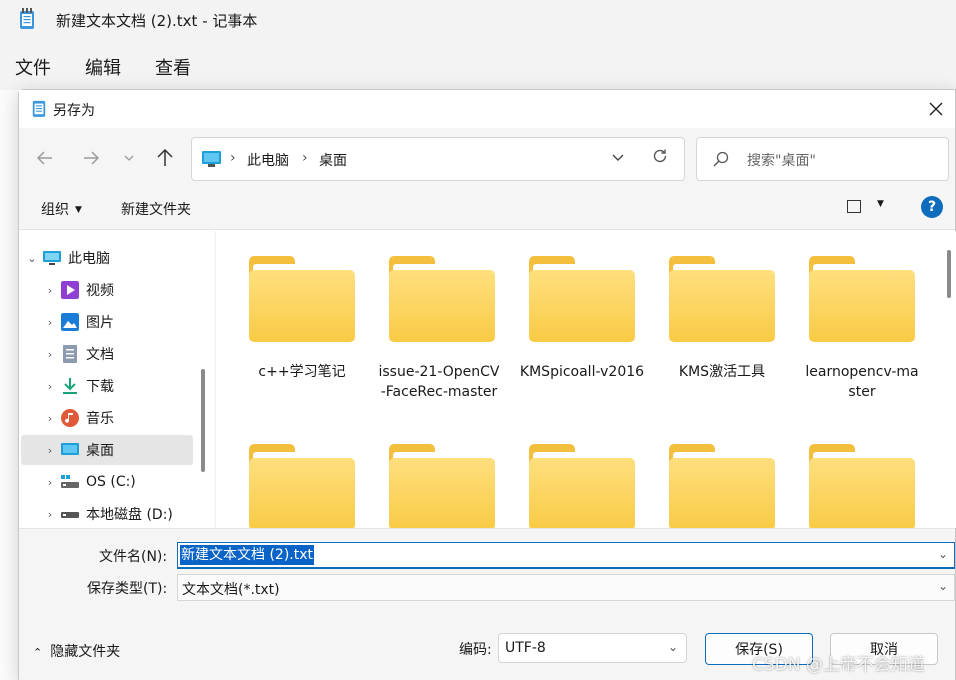 The height and width of the screenshot is (680, 956). I want to click on chevron-down-icon, so click(618, 157).